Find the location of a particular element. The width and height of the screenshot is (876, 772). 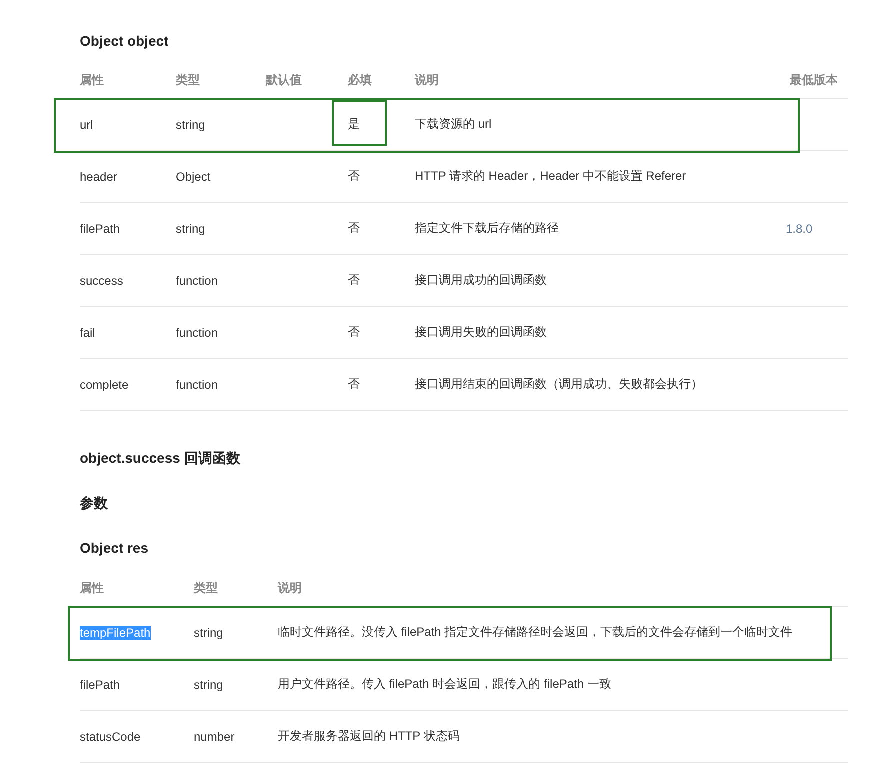

param-description: 指定文件下载后存储的路径 is located at coordinates (487, 228).